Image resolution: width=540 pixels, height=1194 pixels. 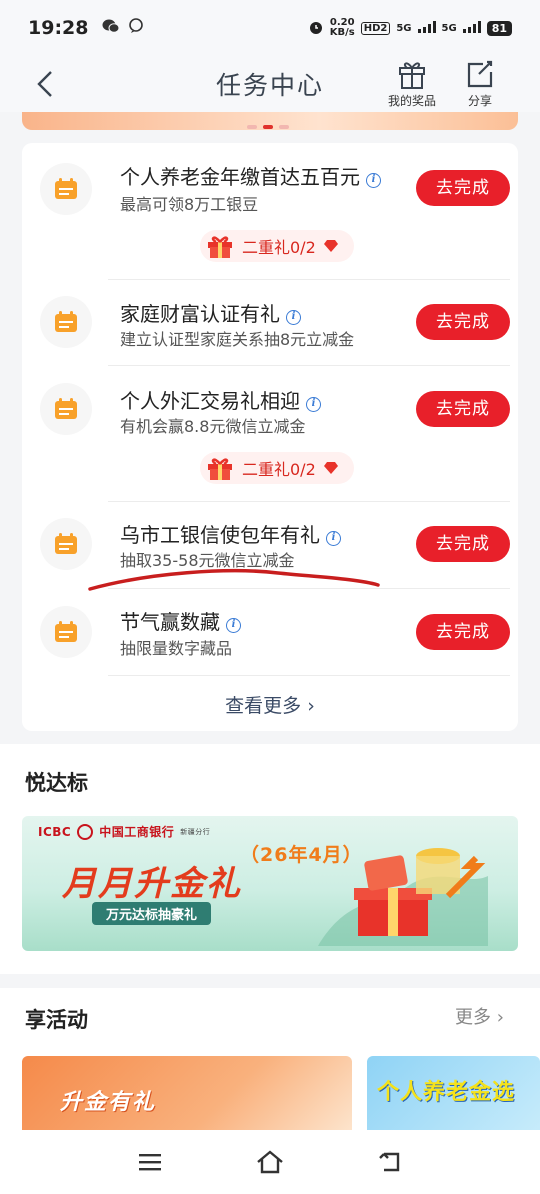 What do you see at coordinates (270, 883) in the screenshot?
I see `promo-banner: ICBC 中国工商银行 新疆分行 （26年4月） 月月升金礼 万元达标抽豪礼` at bounding box center [270, 883].